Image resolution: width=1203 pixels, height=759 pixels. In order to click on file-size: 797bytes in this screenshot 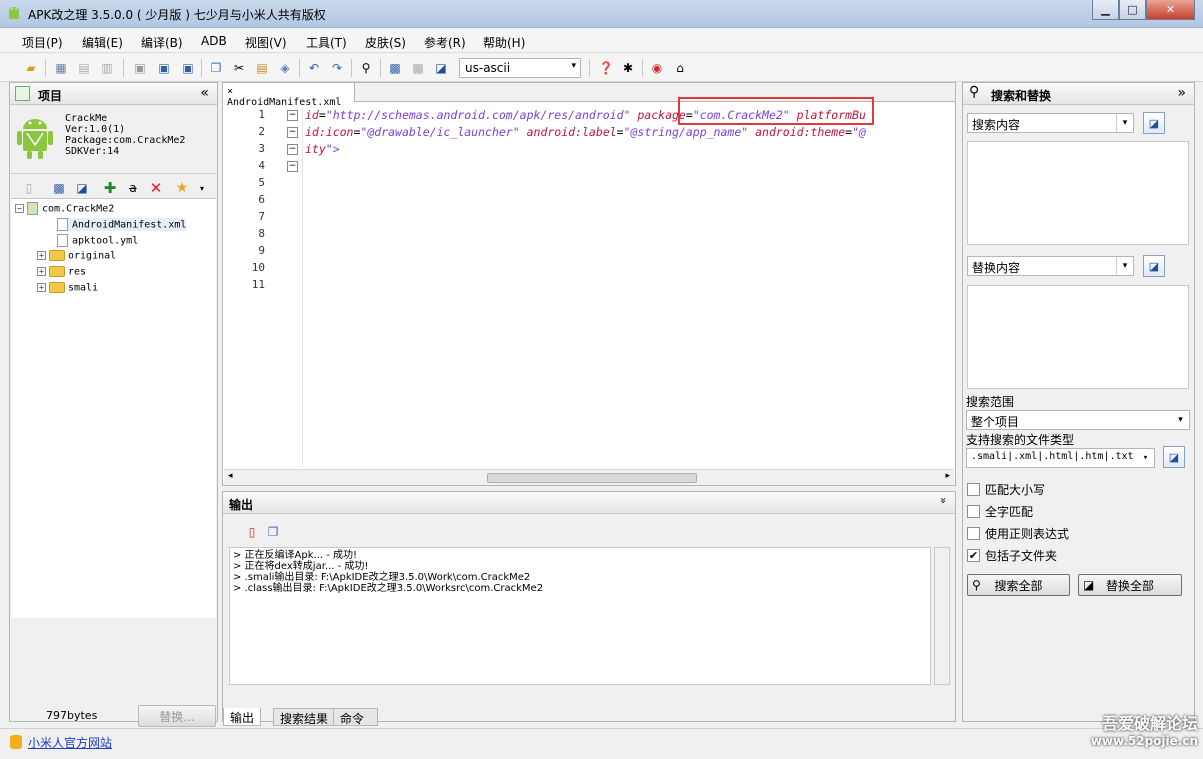, I will do `click(72, 715)`.